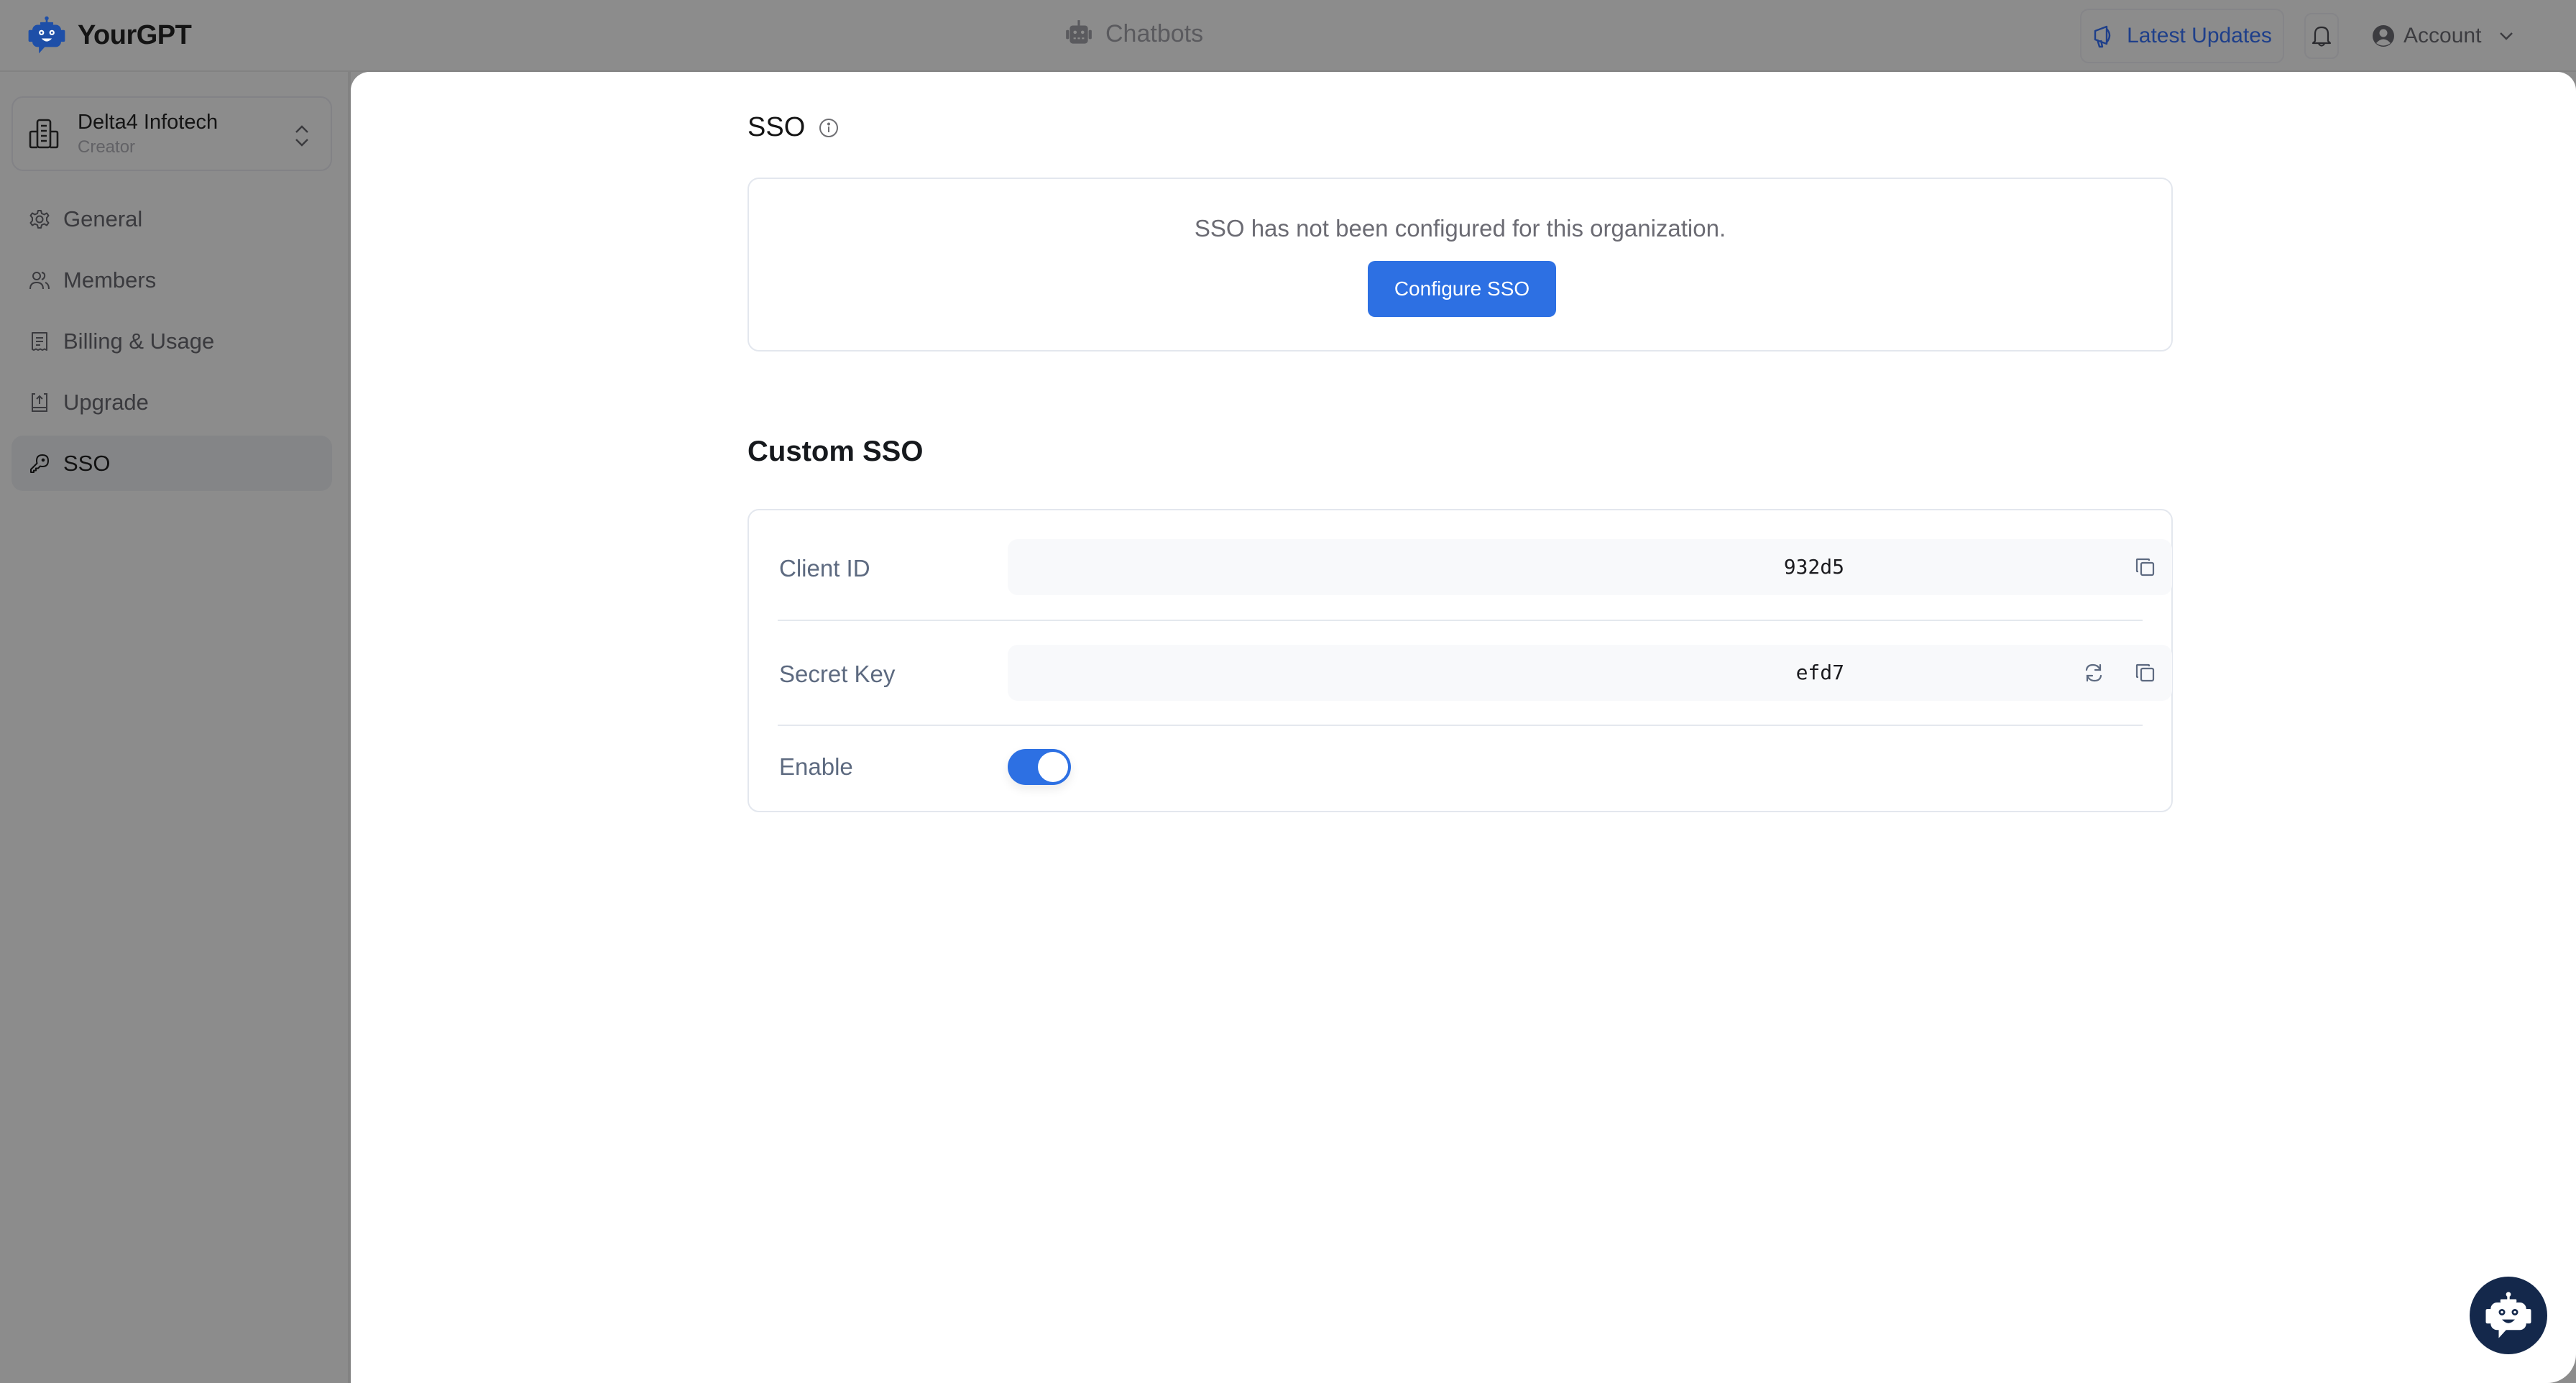 This screenshot has height=1383, width=2576. What do you see at coordinates (44, 134) in the screenshot?
I see `building-icon` at bounding box center [44, 134].